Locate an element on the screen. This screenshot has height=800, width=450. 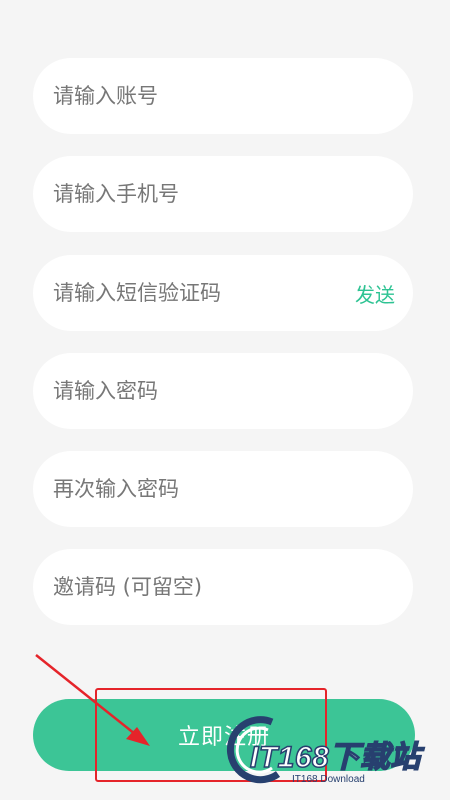
account-input is located at coordinates (223, 96).